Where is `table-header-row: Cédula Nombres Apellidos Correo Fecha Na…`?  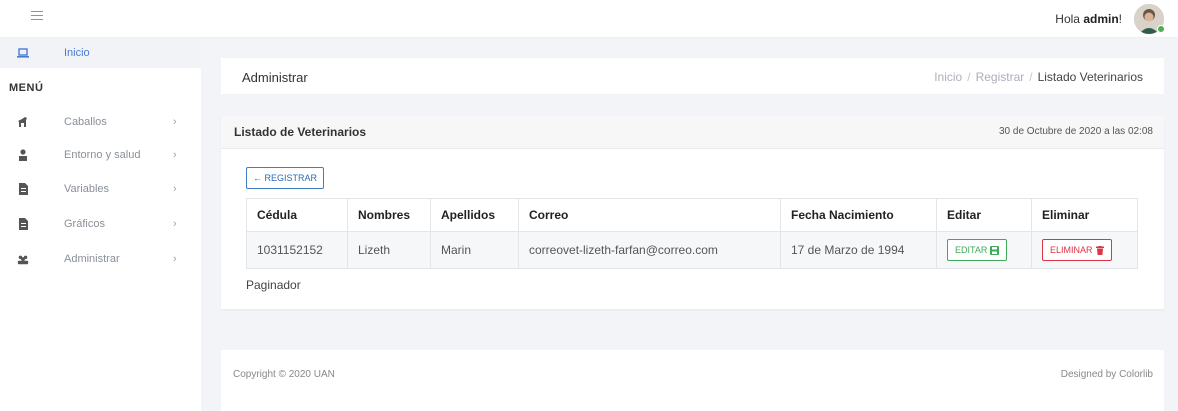 table-header-row: Cédula Nombres Apellidos Correo Fecha Na… is located at coordinates (692, 215).